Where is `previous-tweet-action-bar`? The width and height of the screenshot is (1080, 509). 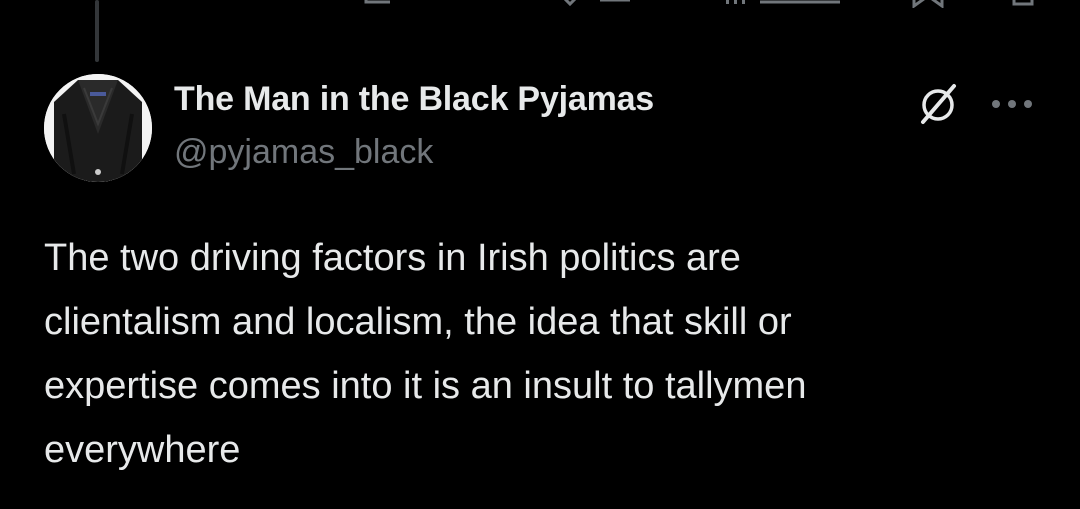 previous-tweet-action-bar is located at coordinates (540, 4).